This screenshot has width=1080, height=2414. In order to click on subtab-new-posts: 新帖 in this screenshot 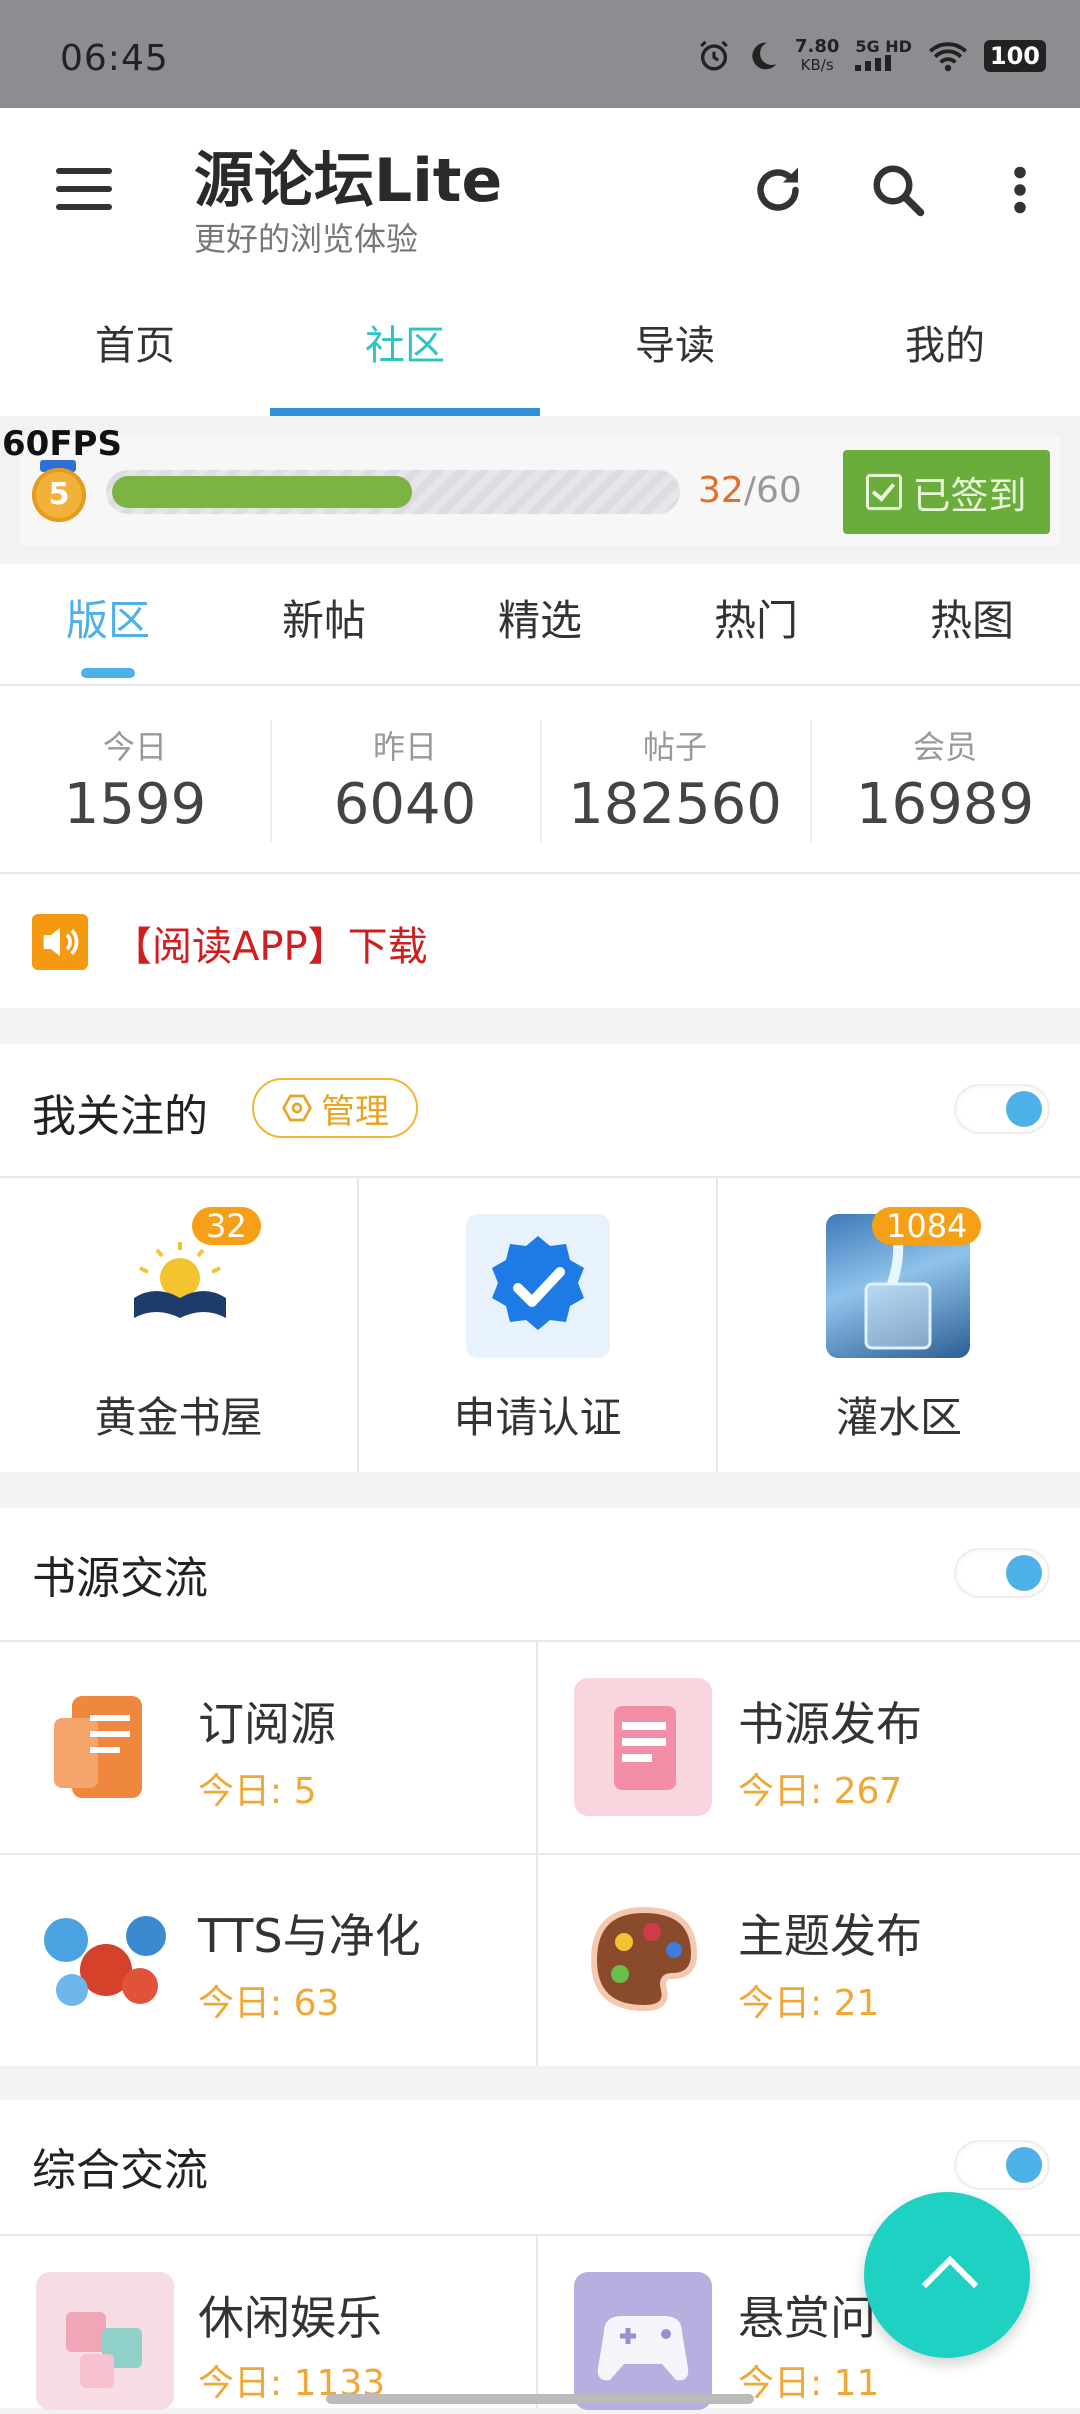, I will do `click(324, 624)`.